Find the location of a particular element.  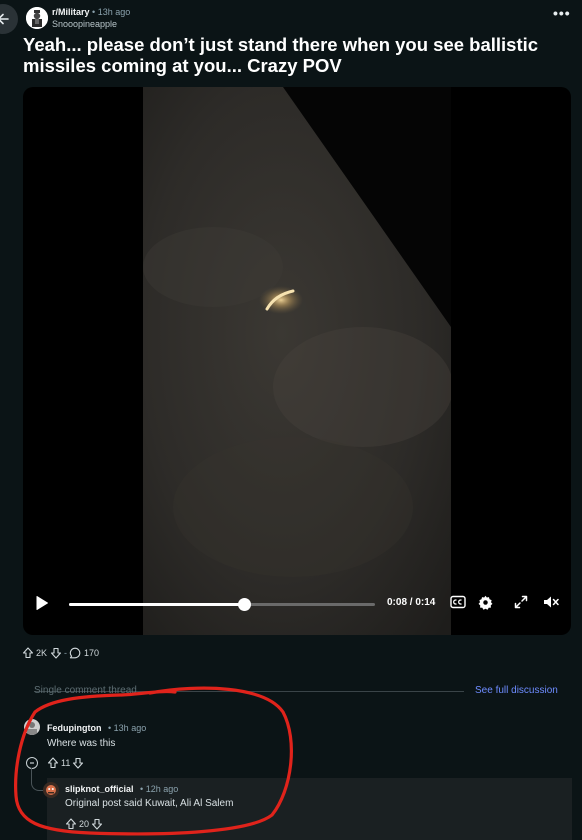

comment-username: Fedupington is located at coordinates (74, 728).